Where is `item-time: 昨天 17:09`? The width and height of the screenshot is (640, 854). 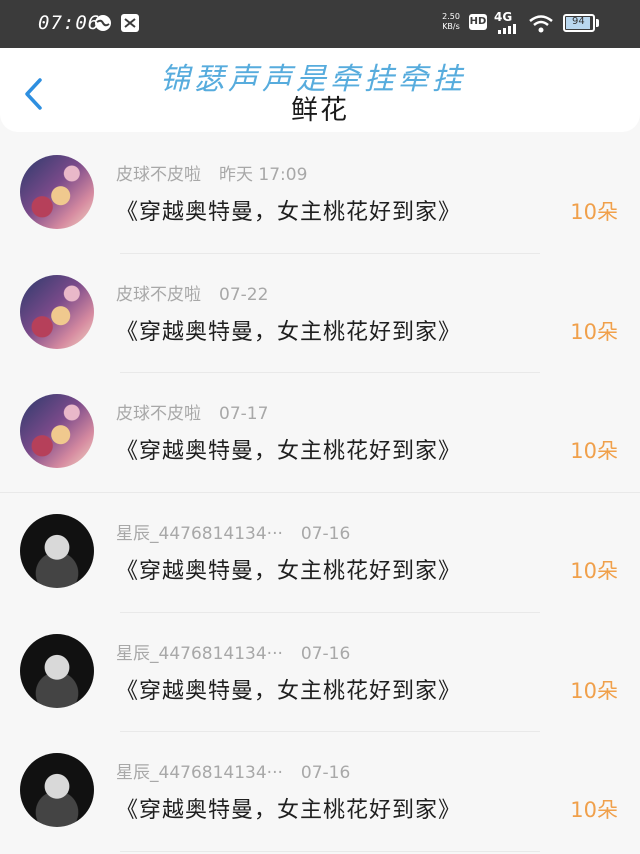
item-time: 昨天 17:09 is located at coordinates (263, 175).